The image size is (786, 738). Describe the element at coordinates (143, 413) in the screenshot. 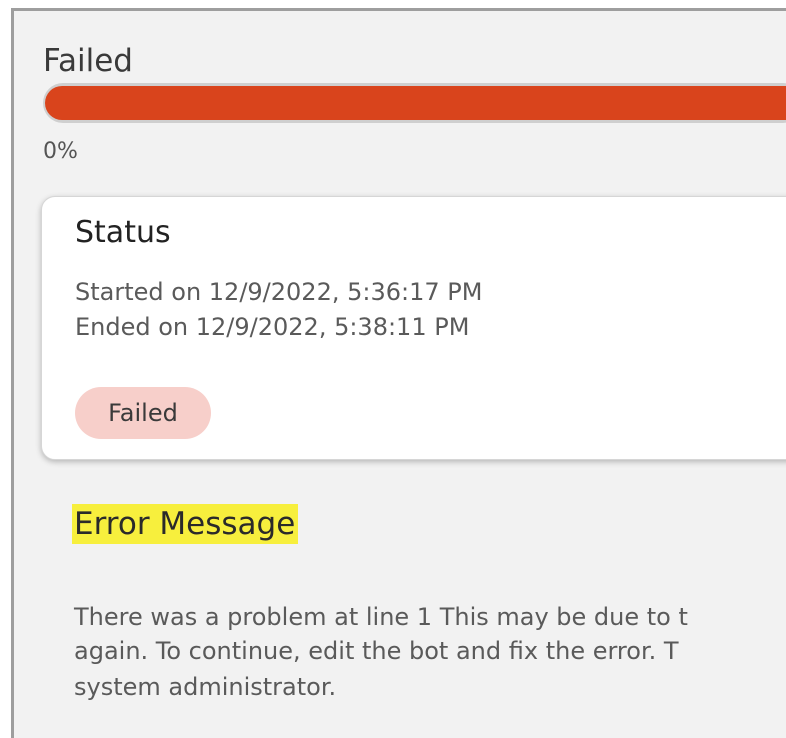

I see `status-badge: Failed` at that location.